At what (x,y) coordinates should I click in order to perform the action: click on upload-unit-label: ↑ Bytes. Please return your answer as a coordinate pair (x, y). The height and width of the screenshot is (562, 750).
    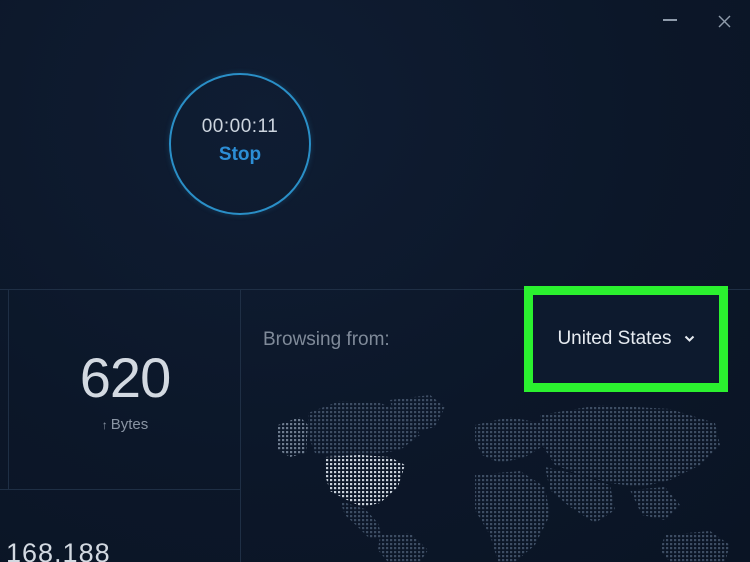
    Looking at the image, I should click on (125, 424).